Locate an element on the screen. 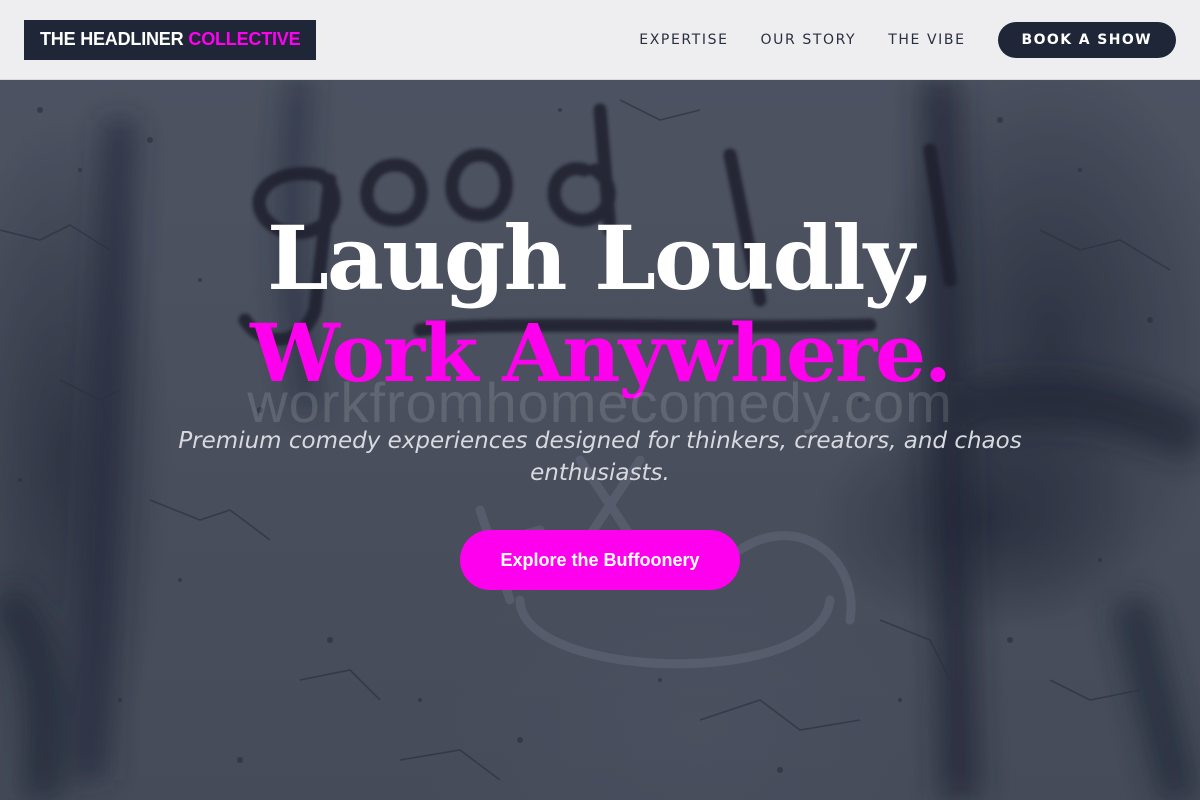 This screenshot has height=800, width=1200. nav-link-our-story: OUR STORY is located at coordinates (809, 40).